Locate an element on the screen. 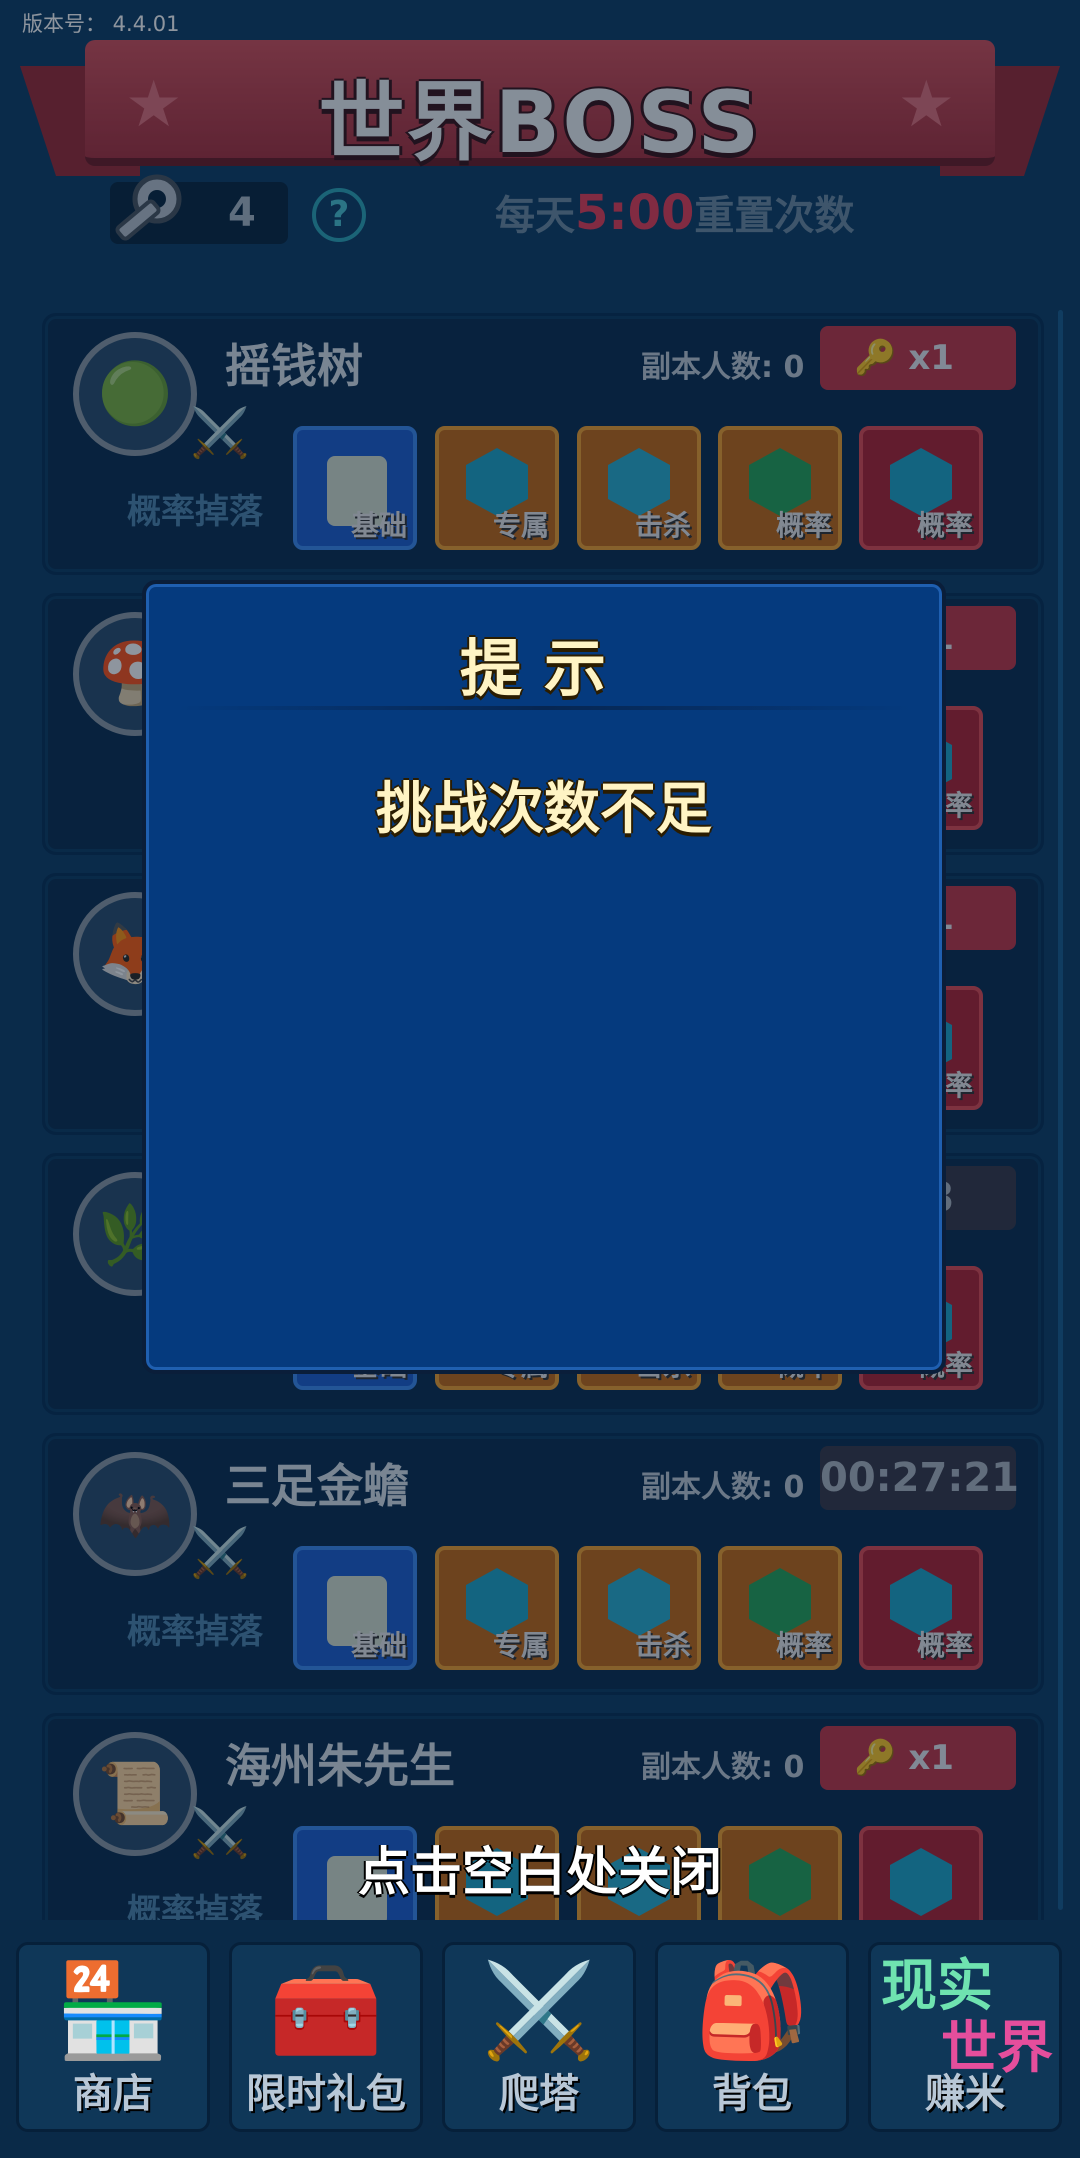 This screenshot has width=1080, height=2158. dialog-message: 挑战次数不足 is located at coordinates (544, 809).